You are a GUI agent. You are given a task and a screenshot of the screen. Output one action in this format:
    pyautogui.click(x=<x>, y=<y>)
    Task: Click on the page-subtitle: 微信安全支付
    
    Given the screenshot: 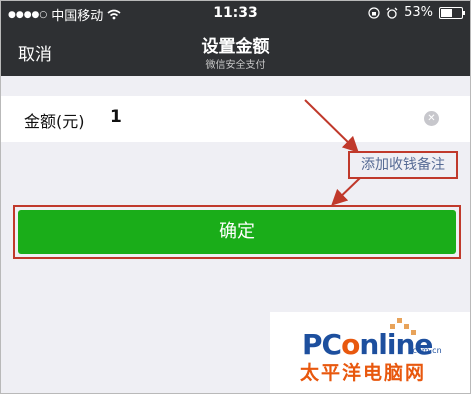 What is the action you would take?
    pyautogui.click(x=235, y=65)
    